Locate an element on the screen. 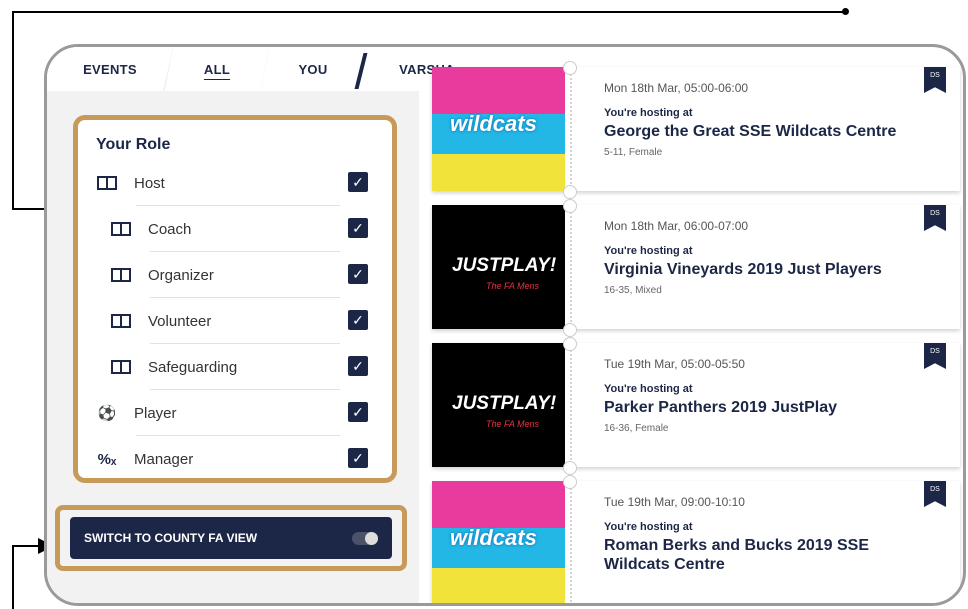 This screenshot has width=968, height=609. annotation-line-left is located at coordinates (13, 110).